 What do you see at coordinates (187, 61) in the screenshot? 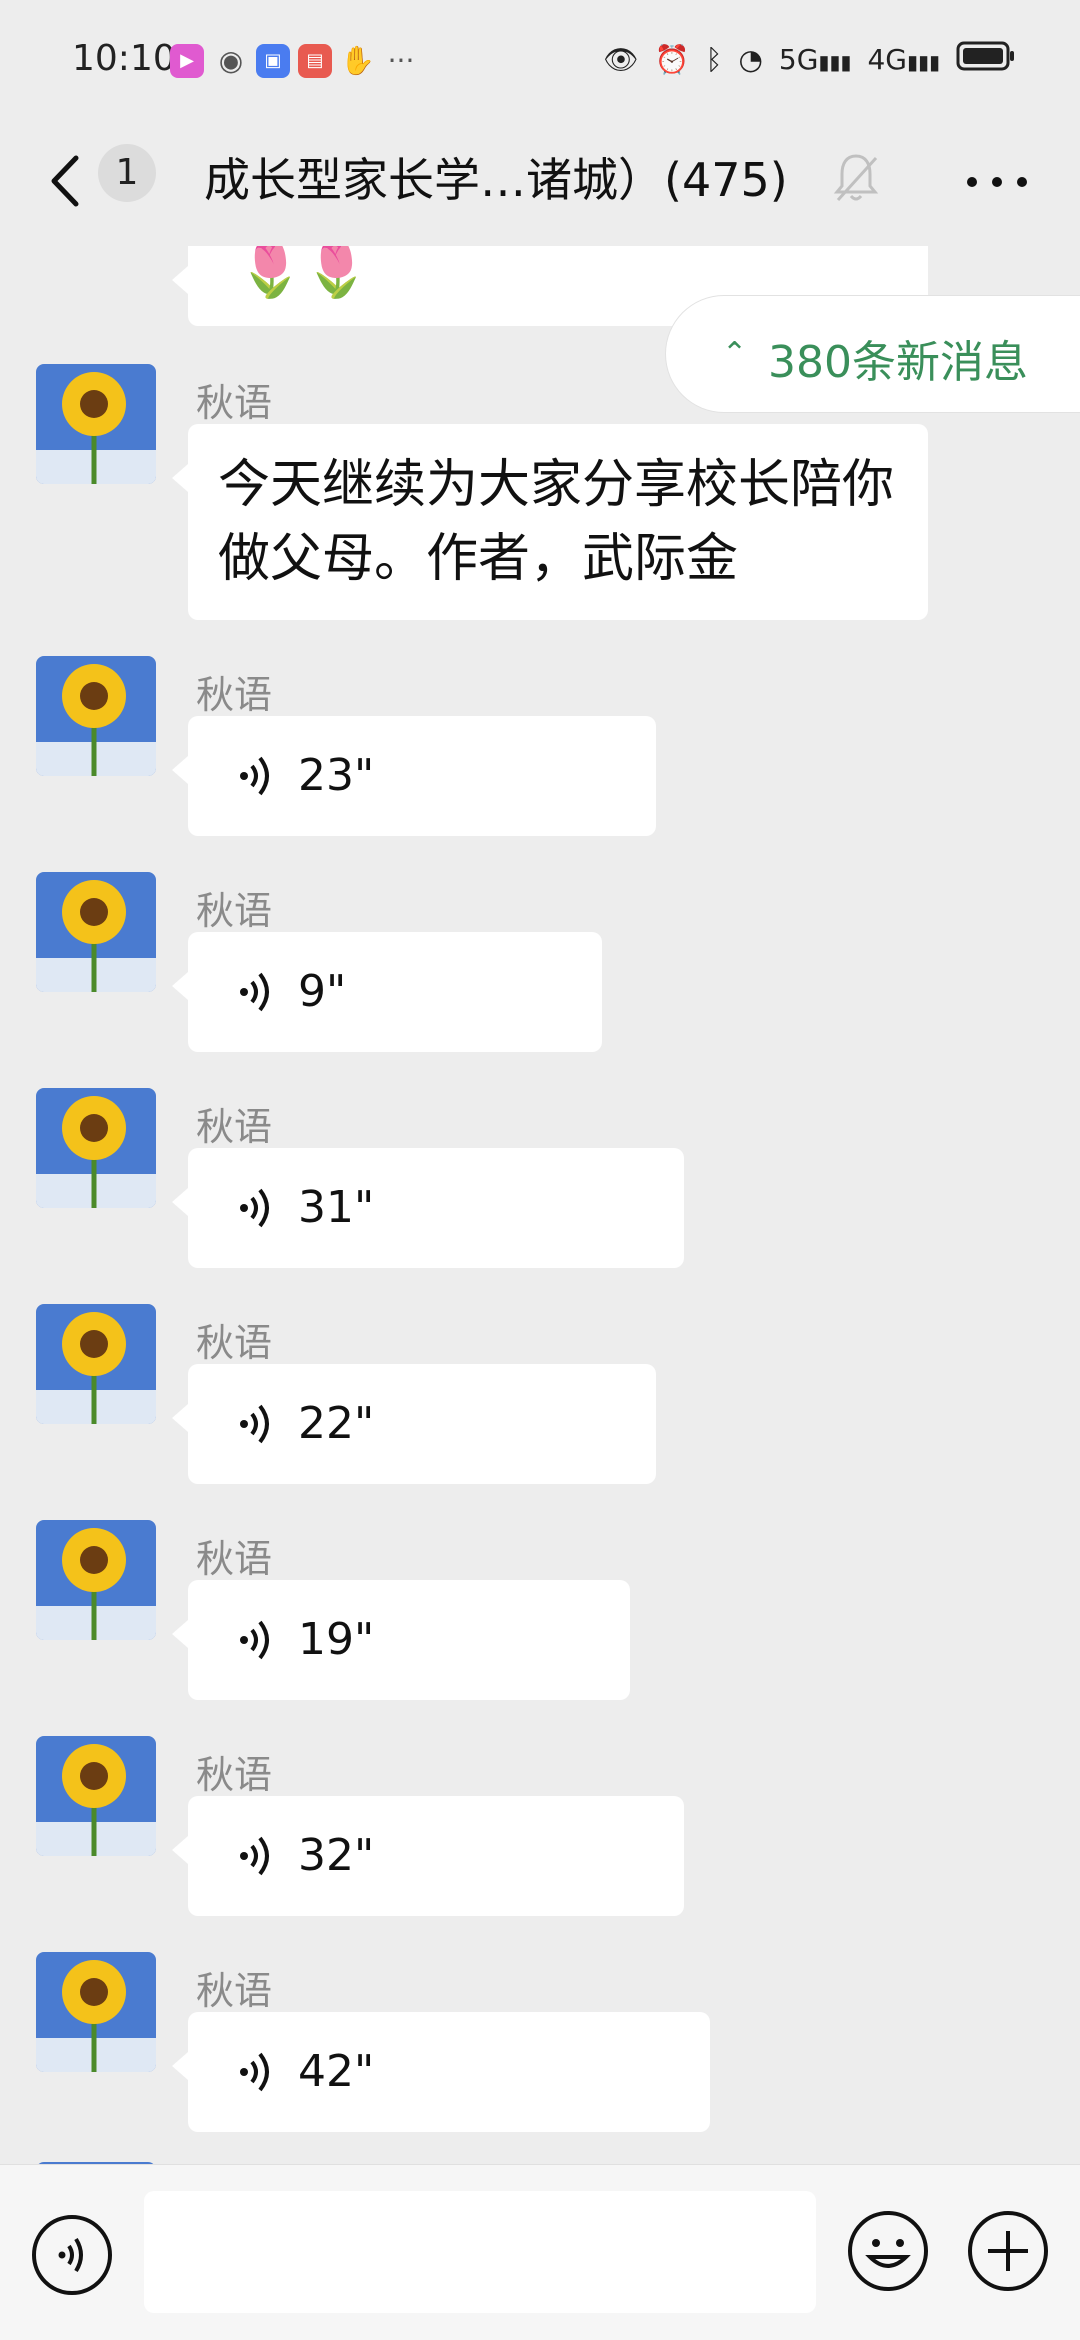
I see `video-app-icon: ▶` at bounding box center [187, 61].